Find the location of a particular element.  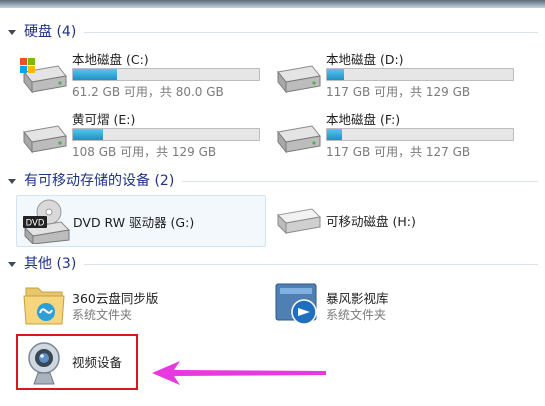

pointer-arrow-icon is located at coordinates (239, 373).